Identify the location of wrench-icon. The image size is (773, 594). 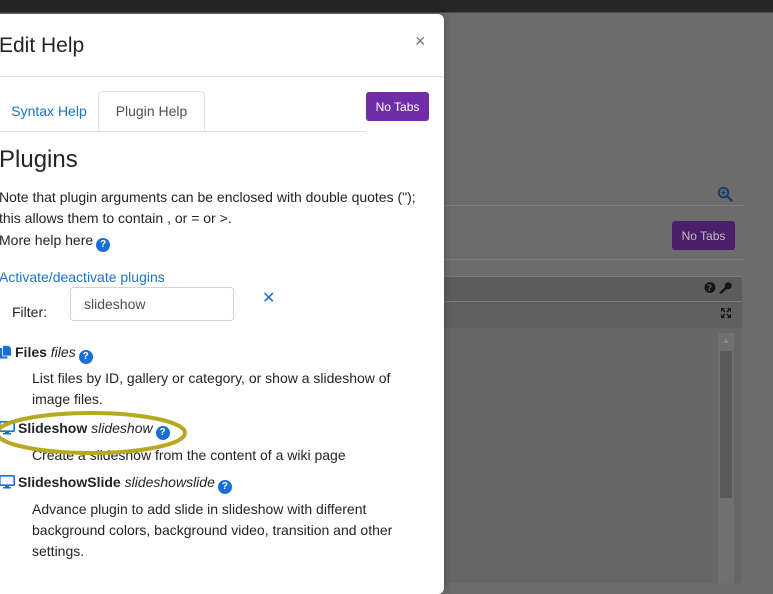
(725, 288).